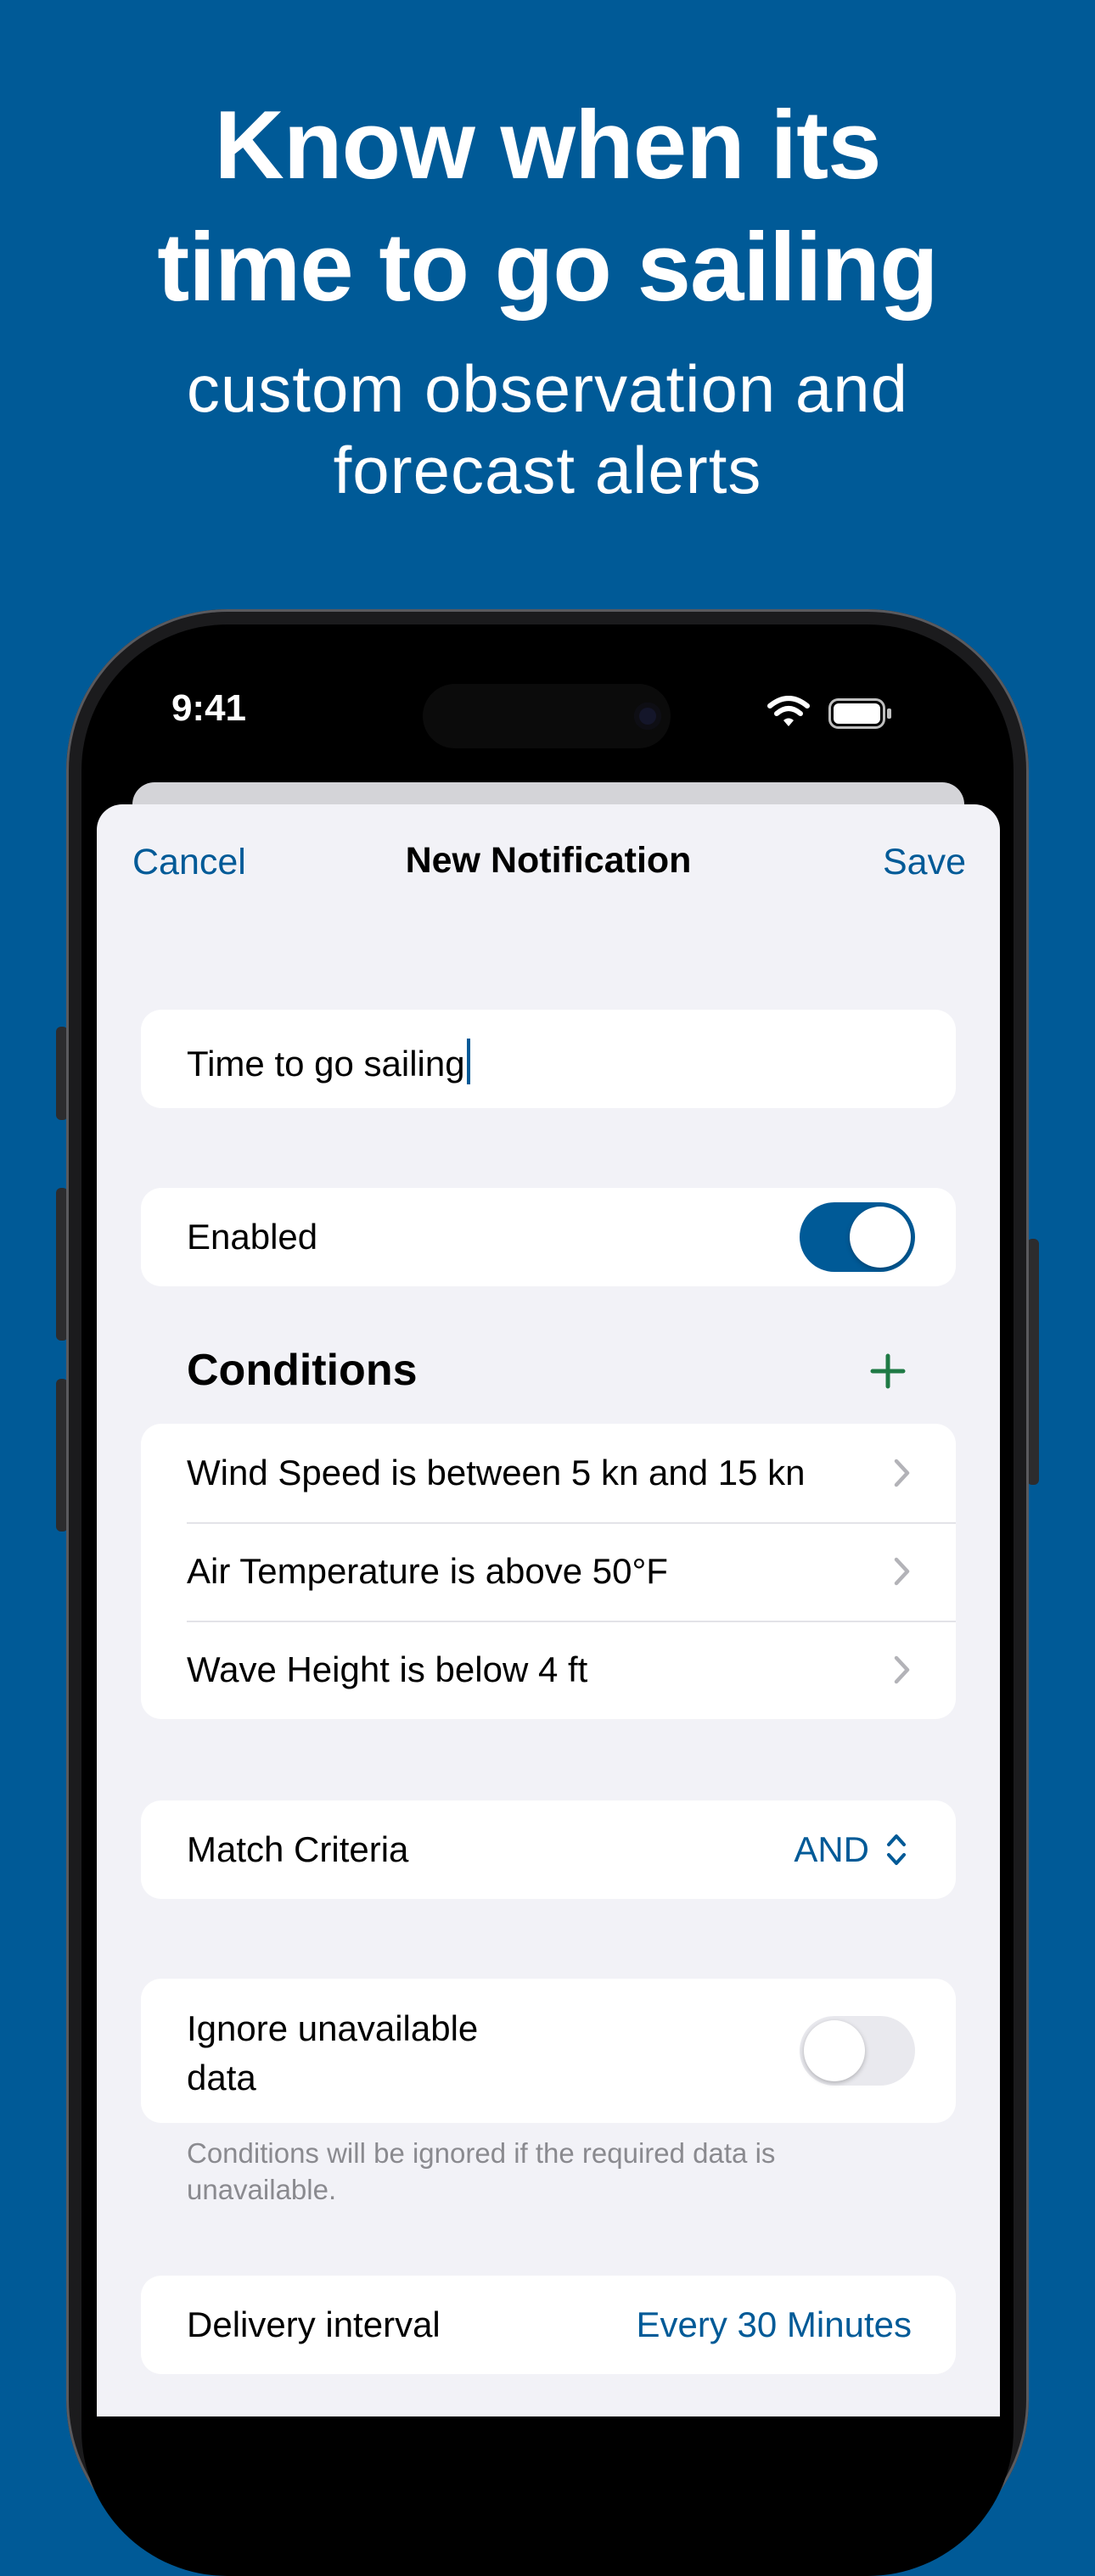 This screenshot has width=1095, height=2576. I want to click on chevron-up-down-icon, so click(896, 1850).